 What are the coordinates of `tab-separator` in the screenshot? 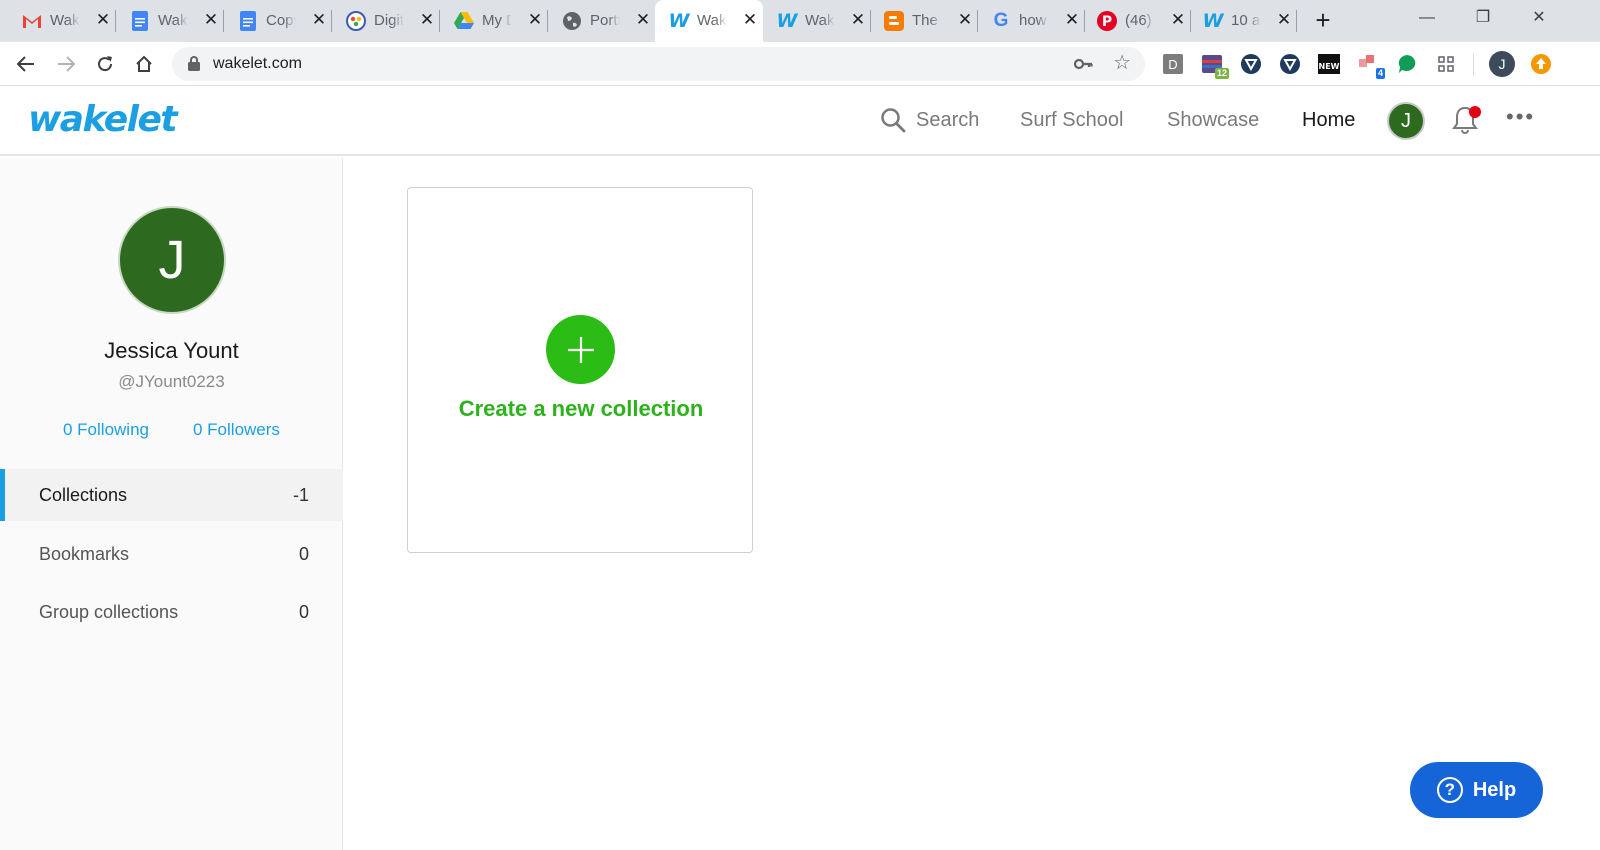 It's located at (1296, 21).